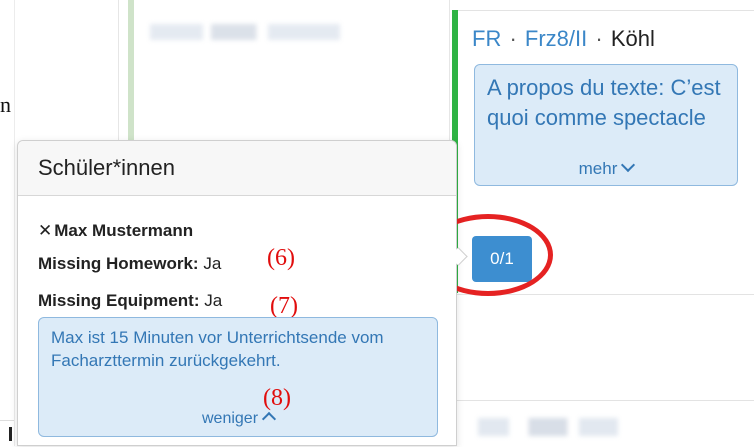 This screenshot has height=447, width=754. I want to click on background-lesson-card, so click(284, 75).